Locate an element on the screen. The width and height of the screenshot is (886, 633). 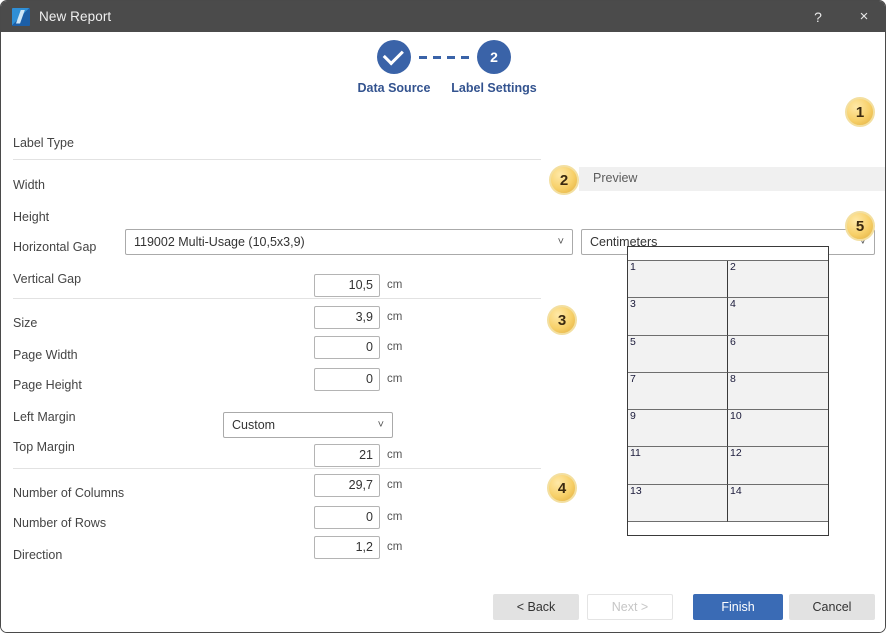
page-width-input: 21 is located at coordinates (347, 455).